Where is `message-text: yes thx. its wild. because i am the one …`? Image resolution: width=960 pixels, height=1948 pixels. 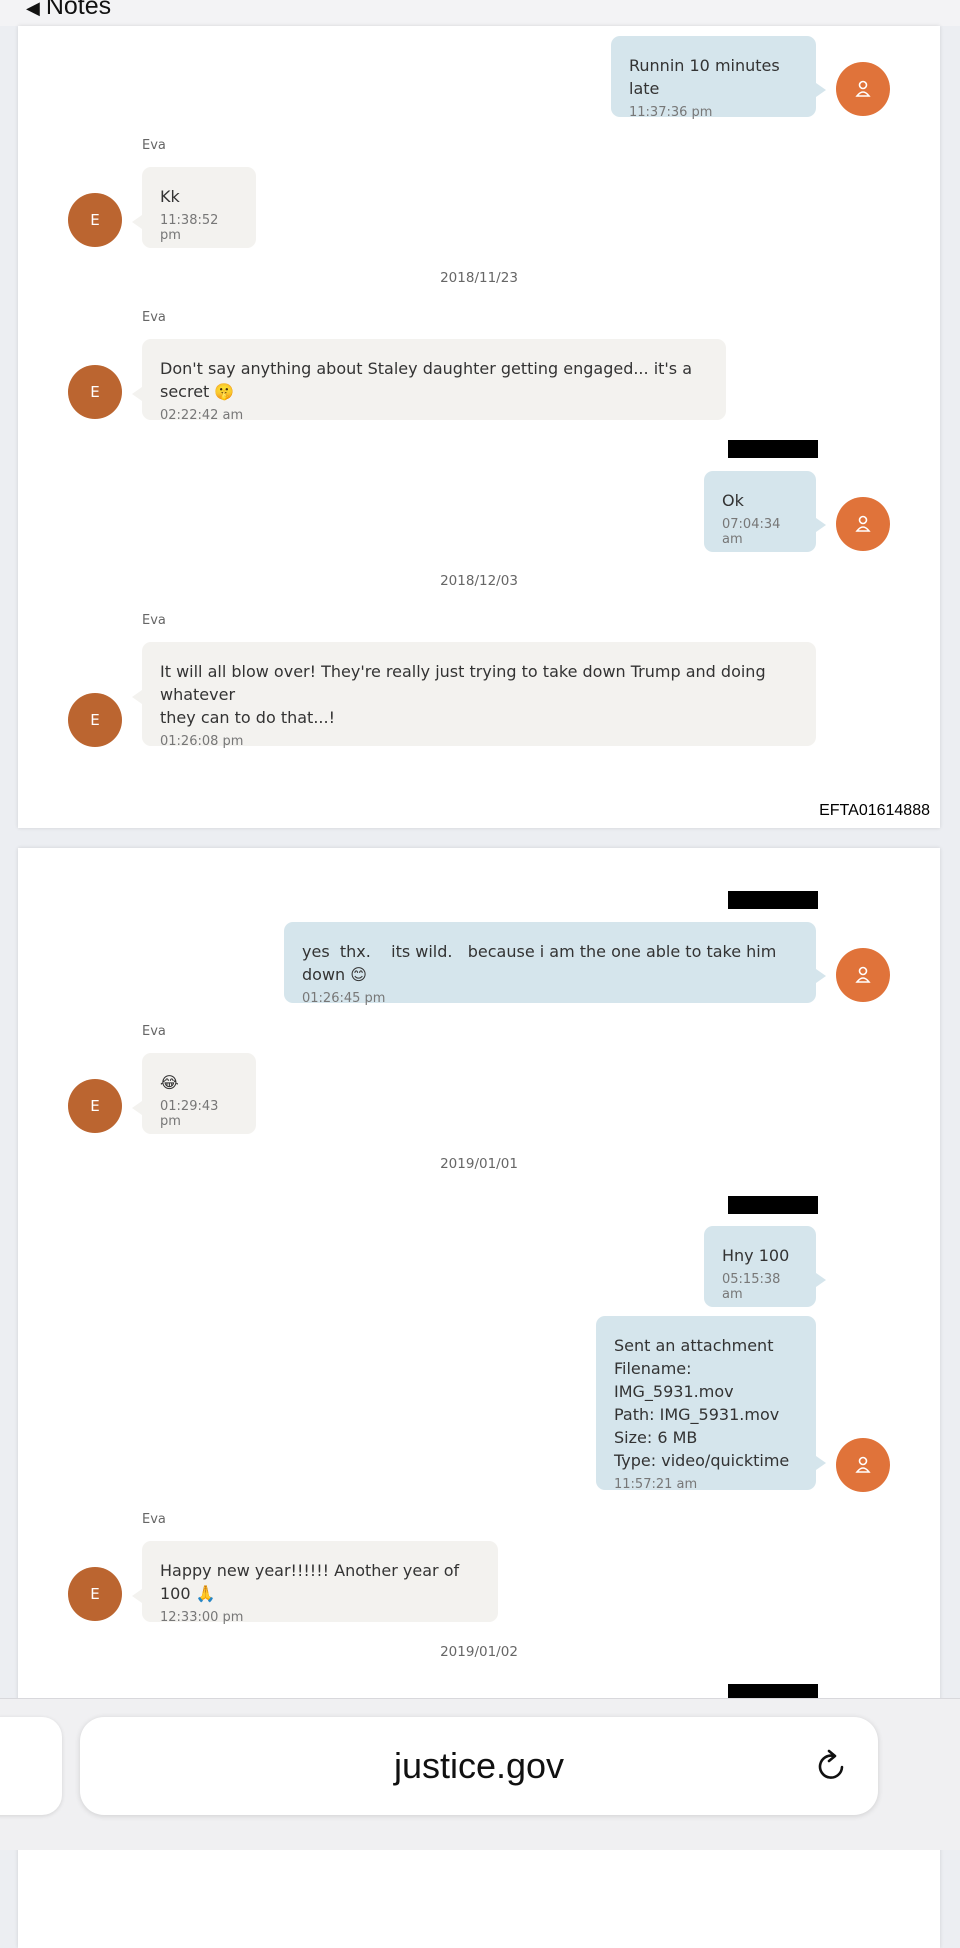 message-text: yes thx. its wild. because i am the one … is located at coordinates (542, 963).